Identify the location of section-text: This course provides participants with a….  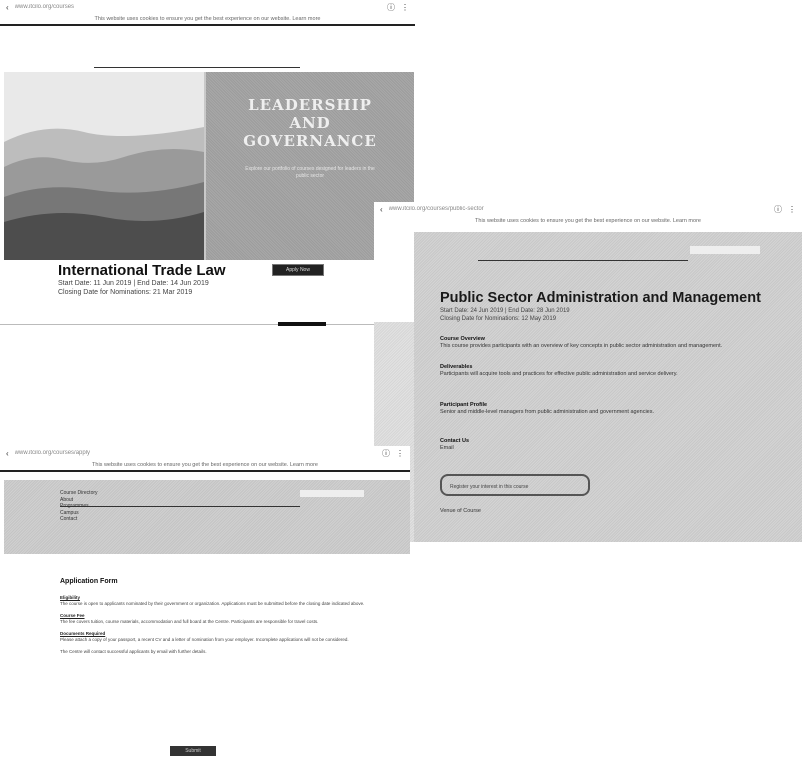
(581, 346).